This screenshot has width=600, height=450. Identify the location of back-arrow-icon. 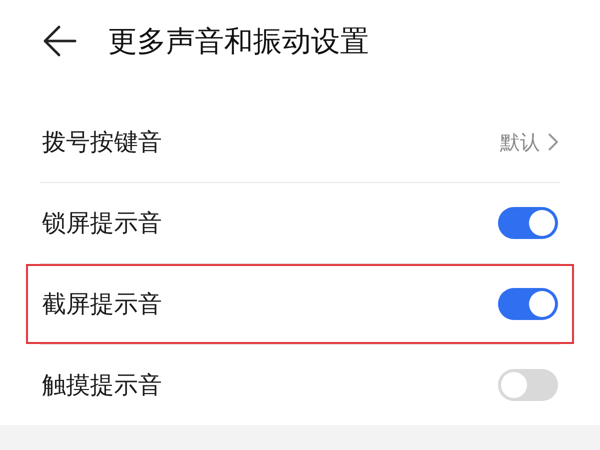
(60, 41).